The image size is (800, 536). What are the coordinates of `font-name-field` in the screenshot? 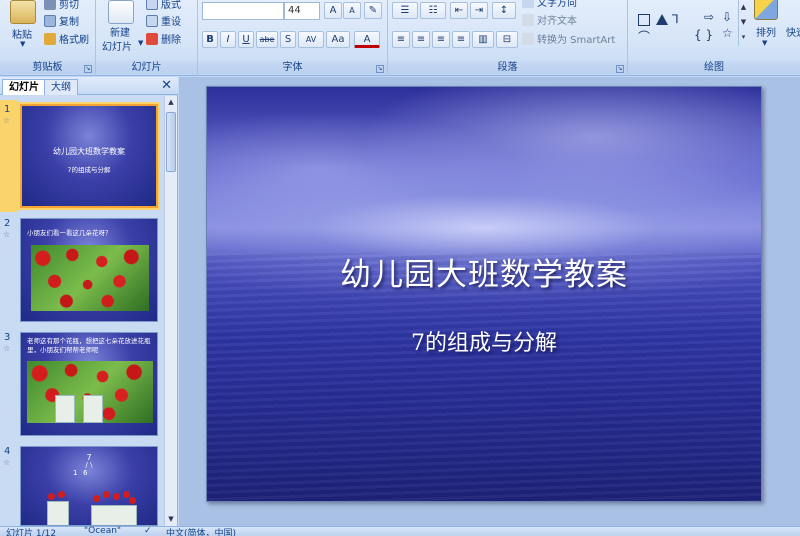 It's located at (243, 11).